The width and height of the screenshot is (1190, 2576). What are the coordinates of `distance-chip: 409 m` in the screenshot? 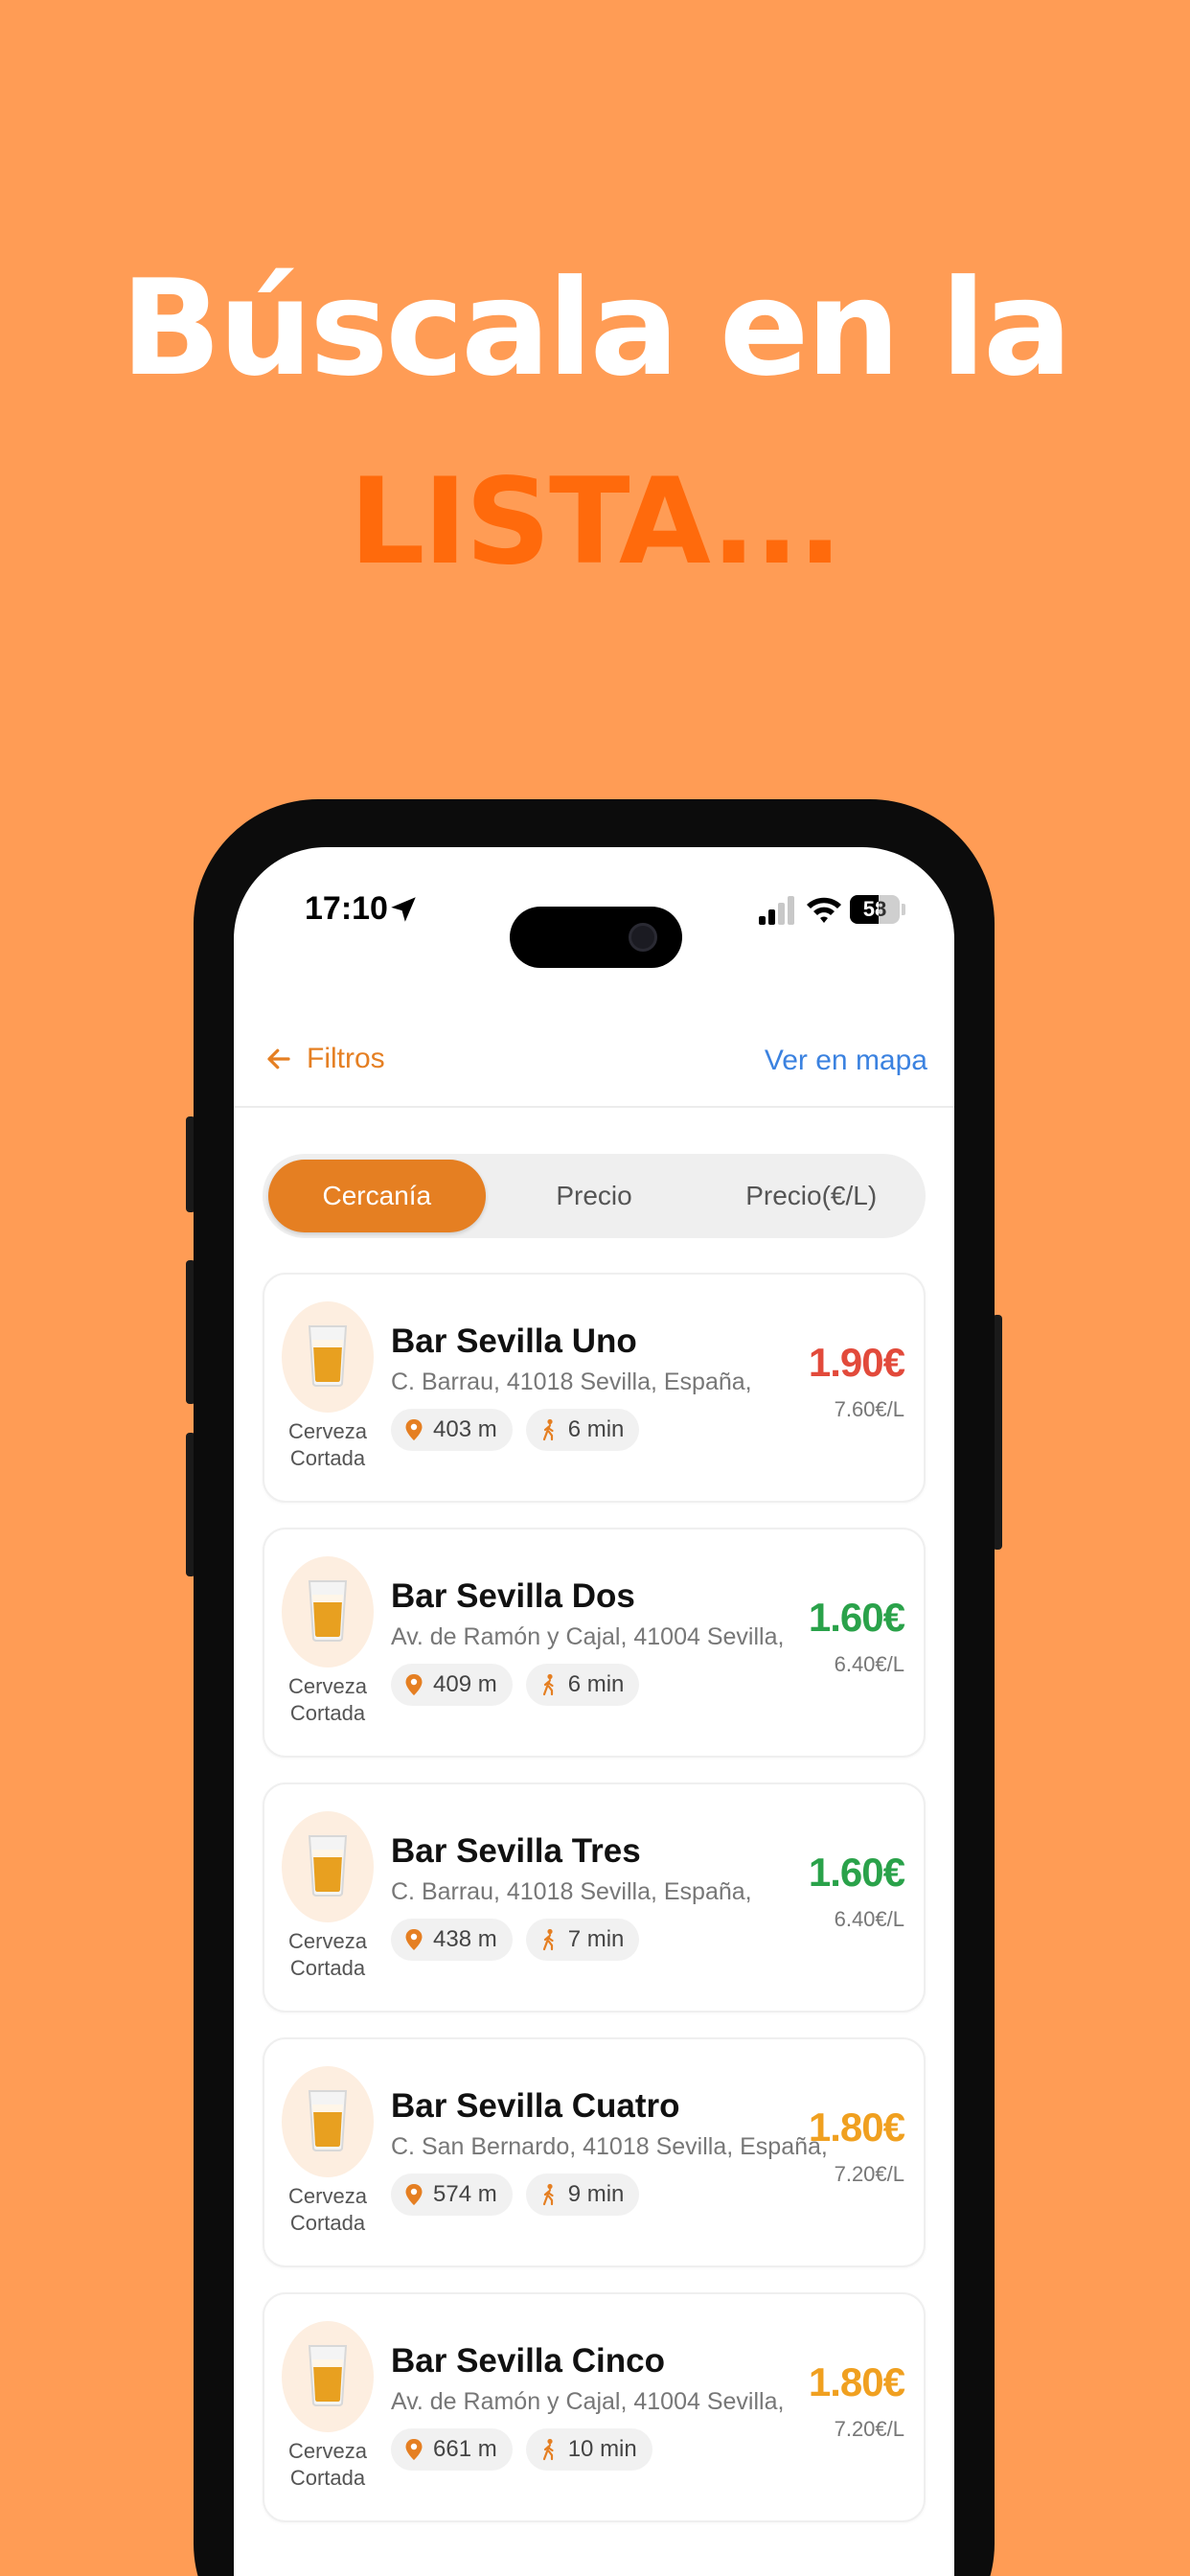 It's located at (452, 1685).